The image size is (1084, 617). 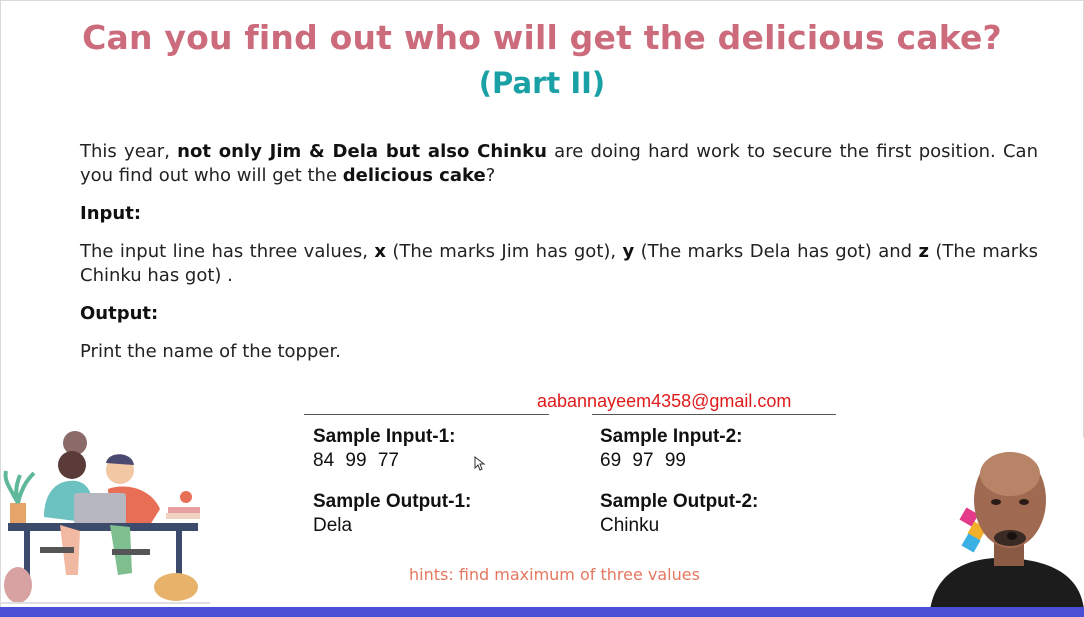 I want to click on slide-subtitle: (Part II), so click(x=542, y=83).